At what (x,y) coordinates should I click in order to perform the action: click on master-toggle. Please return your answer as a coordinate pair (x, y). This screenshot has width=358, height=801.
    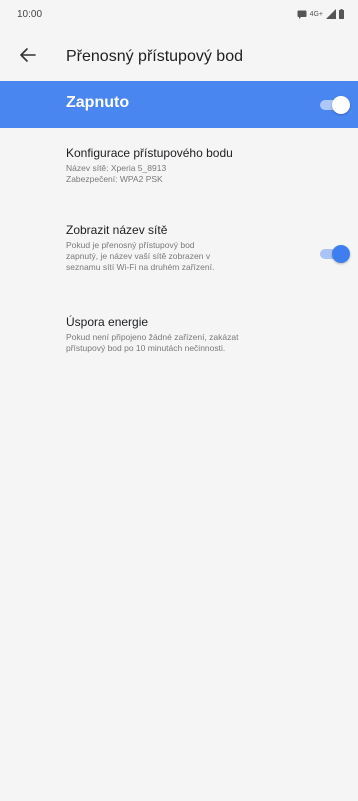
    Looking at the image, I should click on (334, 105).